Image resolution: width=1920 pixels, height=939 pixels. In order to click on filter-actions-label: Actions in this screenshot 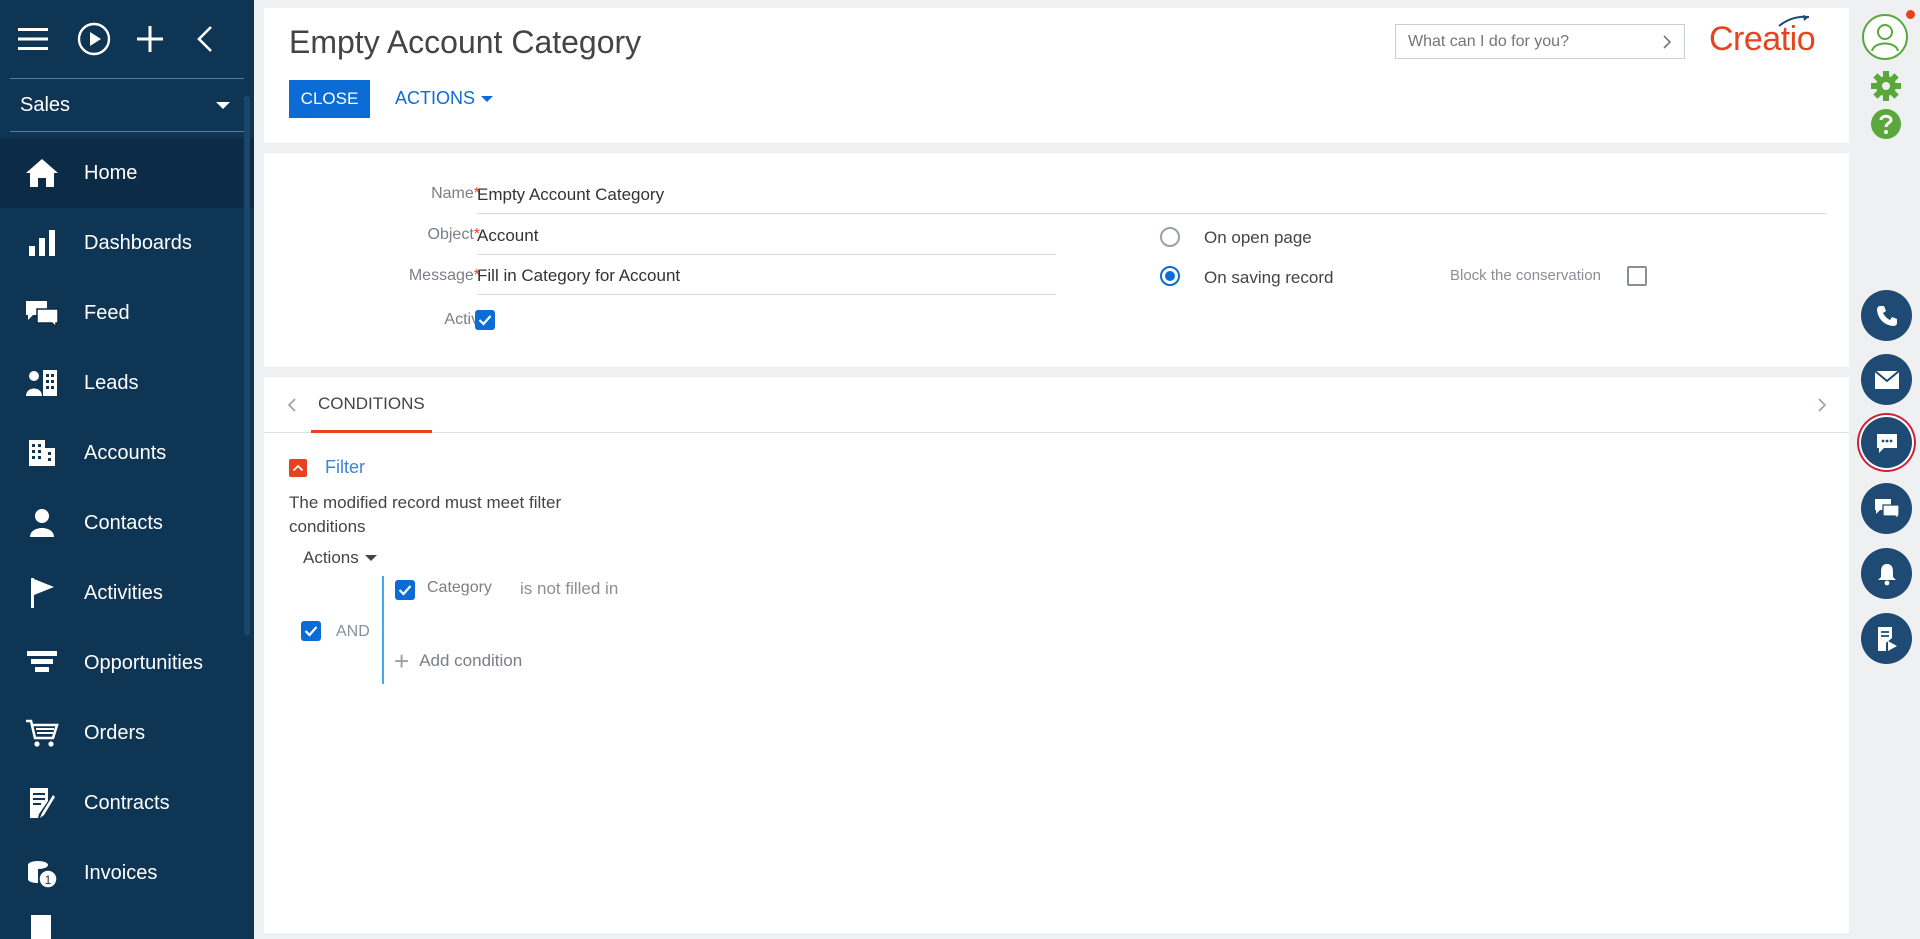, I will do `click(331, 557)`.